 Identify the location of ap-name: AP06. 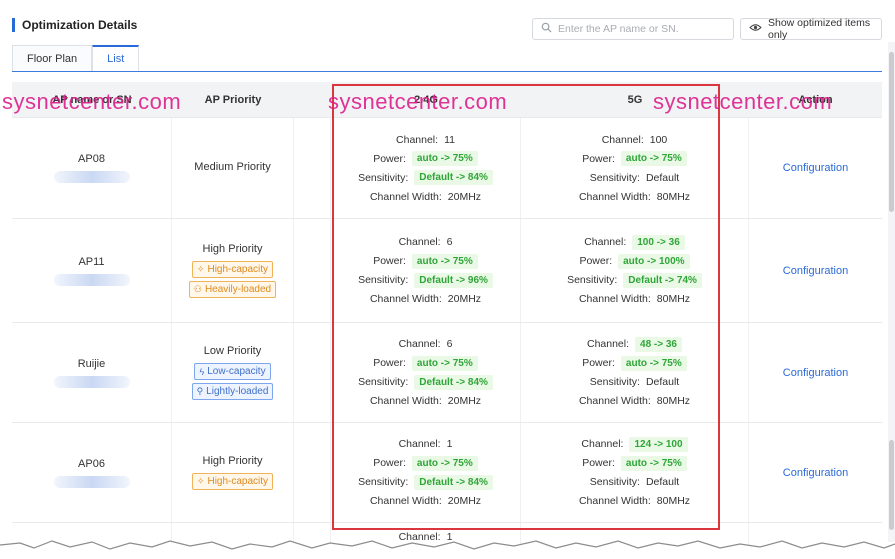
(91, 463).